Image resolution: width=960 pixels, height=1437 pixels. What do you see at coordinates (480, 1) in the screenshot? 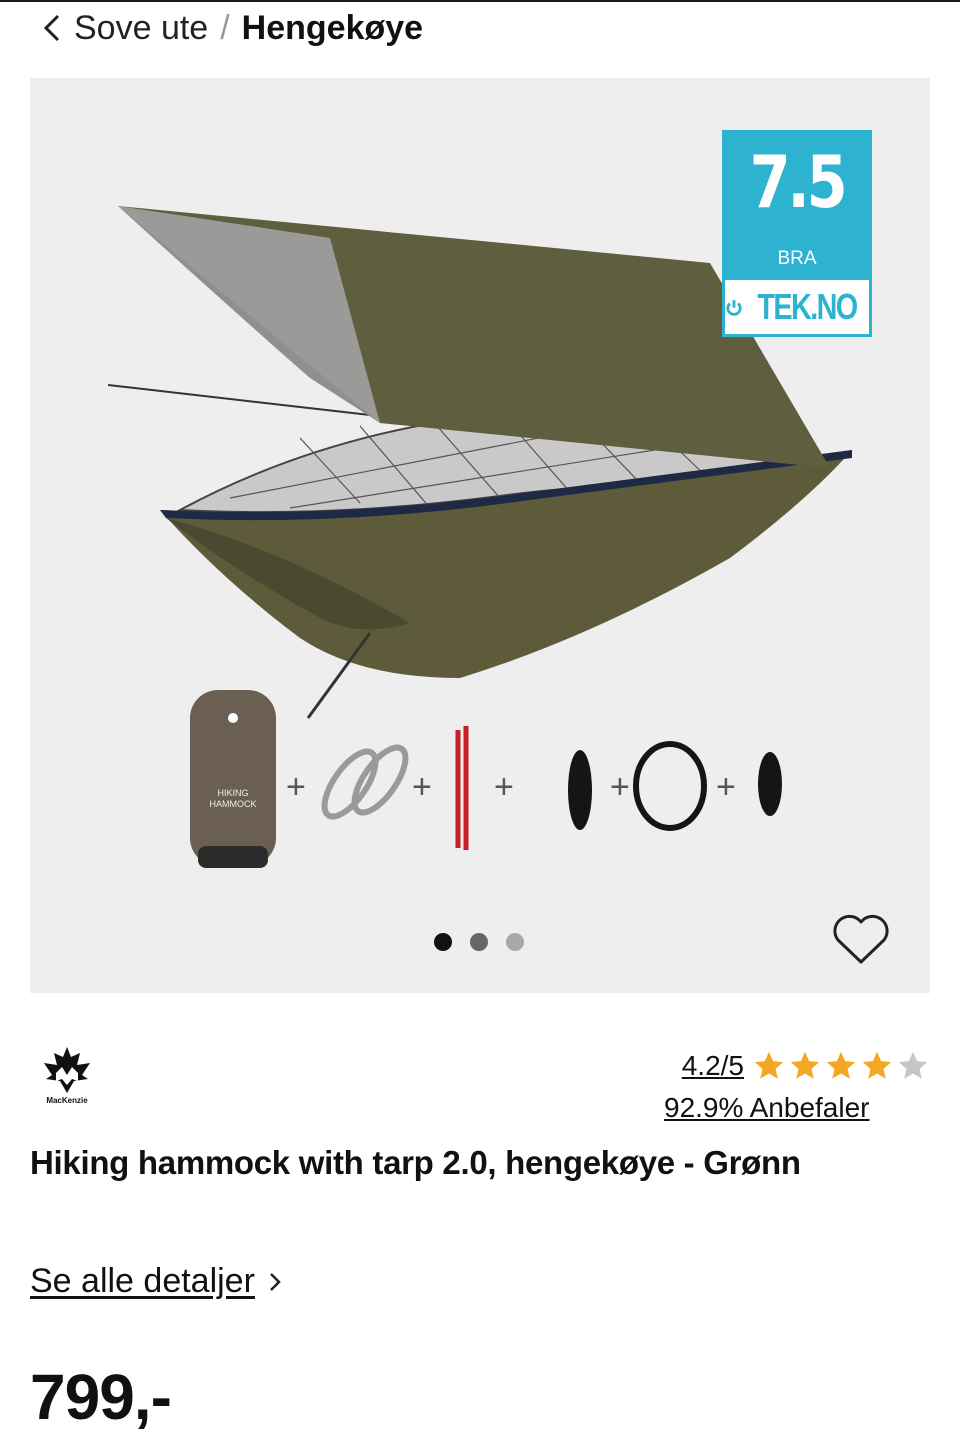
I see `top-divider` at bounding box center [480, 1].